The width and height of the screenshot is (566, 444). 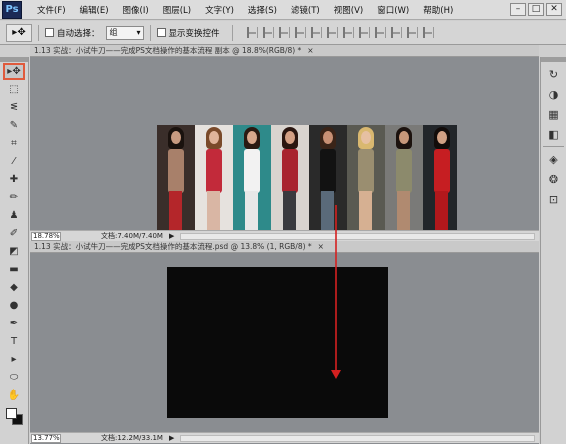 I want to click on align-hcenter-icon, so click(x=316, y=32).